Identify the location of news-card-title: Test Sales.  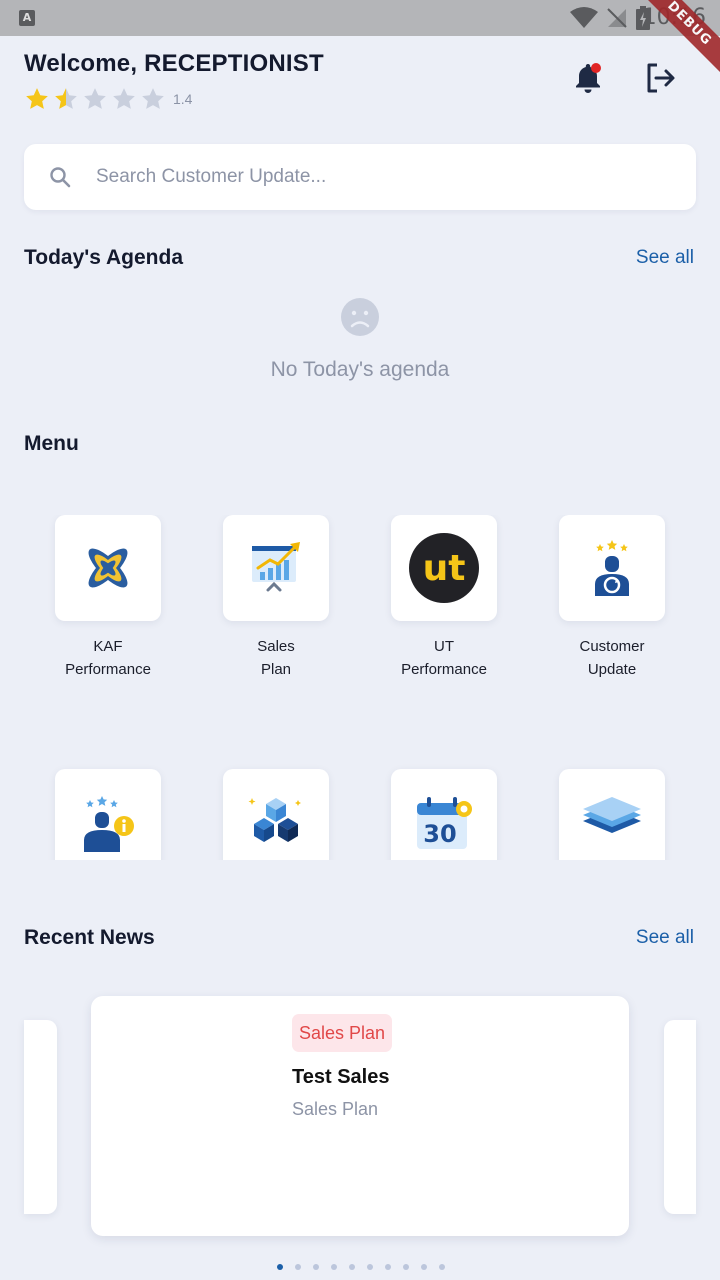
(341, 1077).